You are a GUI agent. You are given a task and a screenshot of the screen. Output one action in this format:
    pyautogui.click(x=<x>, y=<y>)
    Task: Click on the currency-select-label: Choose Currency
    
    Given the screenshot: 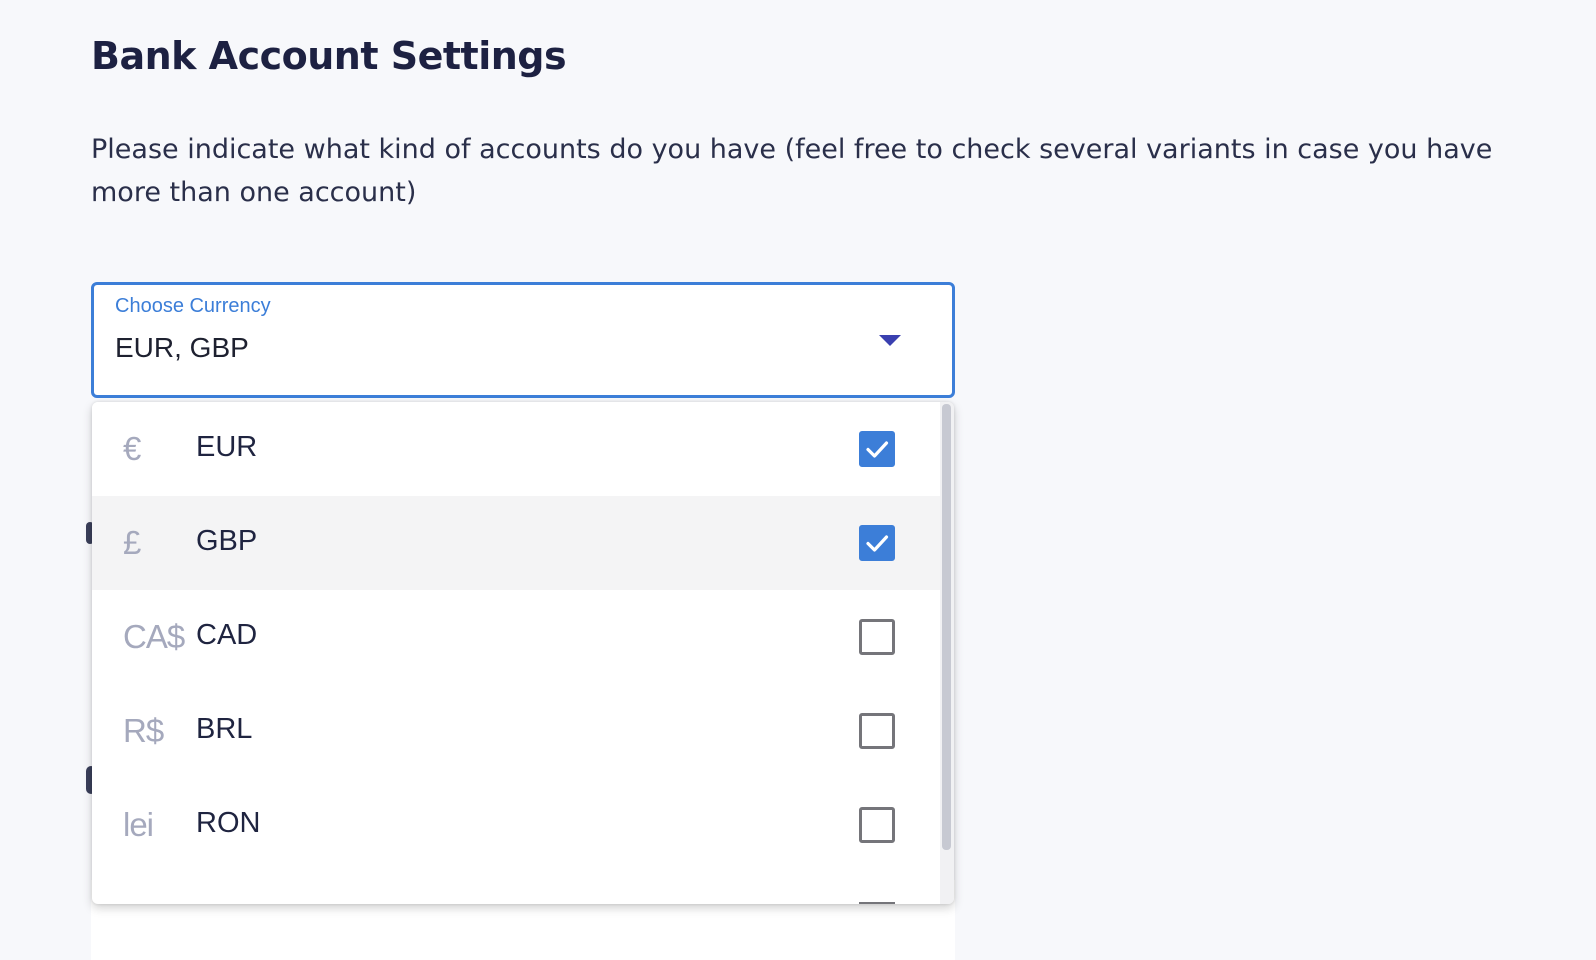 What is the action you would take?
    pyautogui.click(x=193, y=306)
    